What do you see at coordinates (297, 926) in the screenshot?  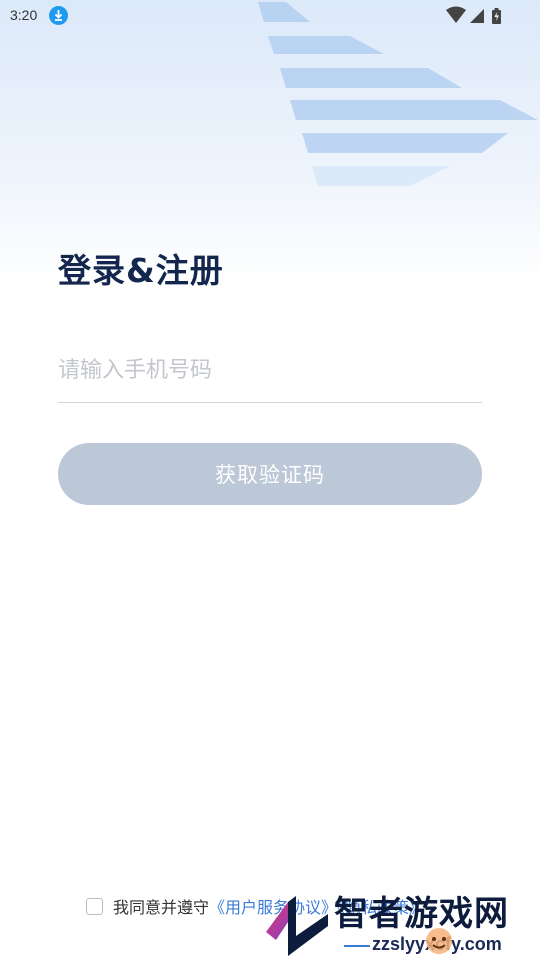 I see `watermark-logo-icon` at bounding box center [297, 926].